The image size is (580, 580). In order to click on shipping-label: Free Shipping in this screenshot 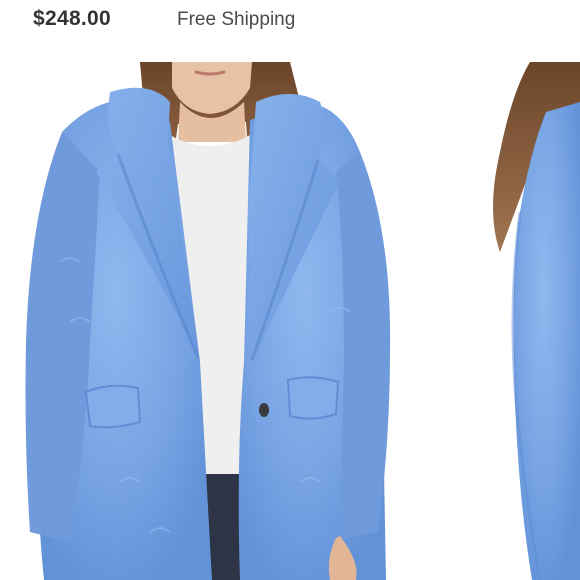, I will do `click(236, 19)`.